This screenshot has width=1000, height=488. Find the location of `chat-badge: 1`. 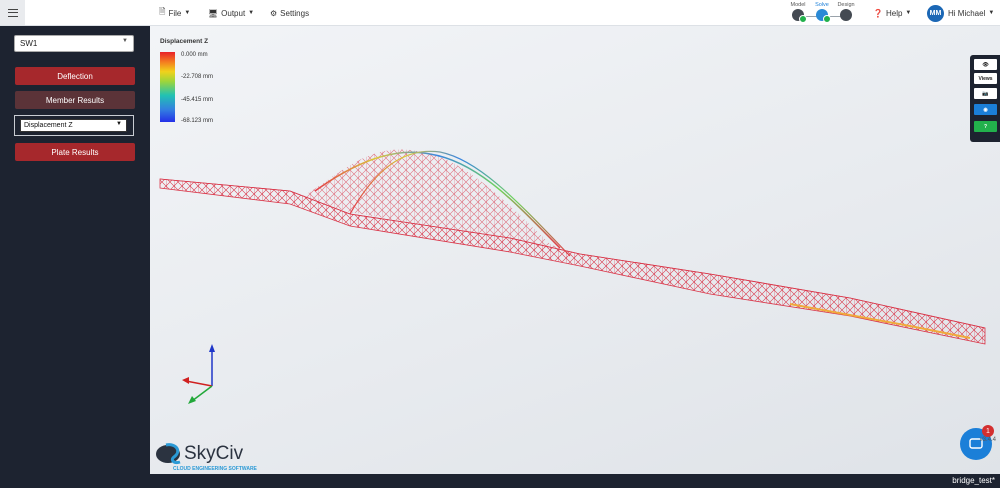

chat-badge: 1 is located at coordinates (988, 431).